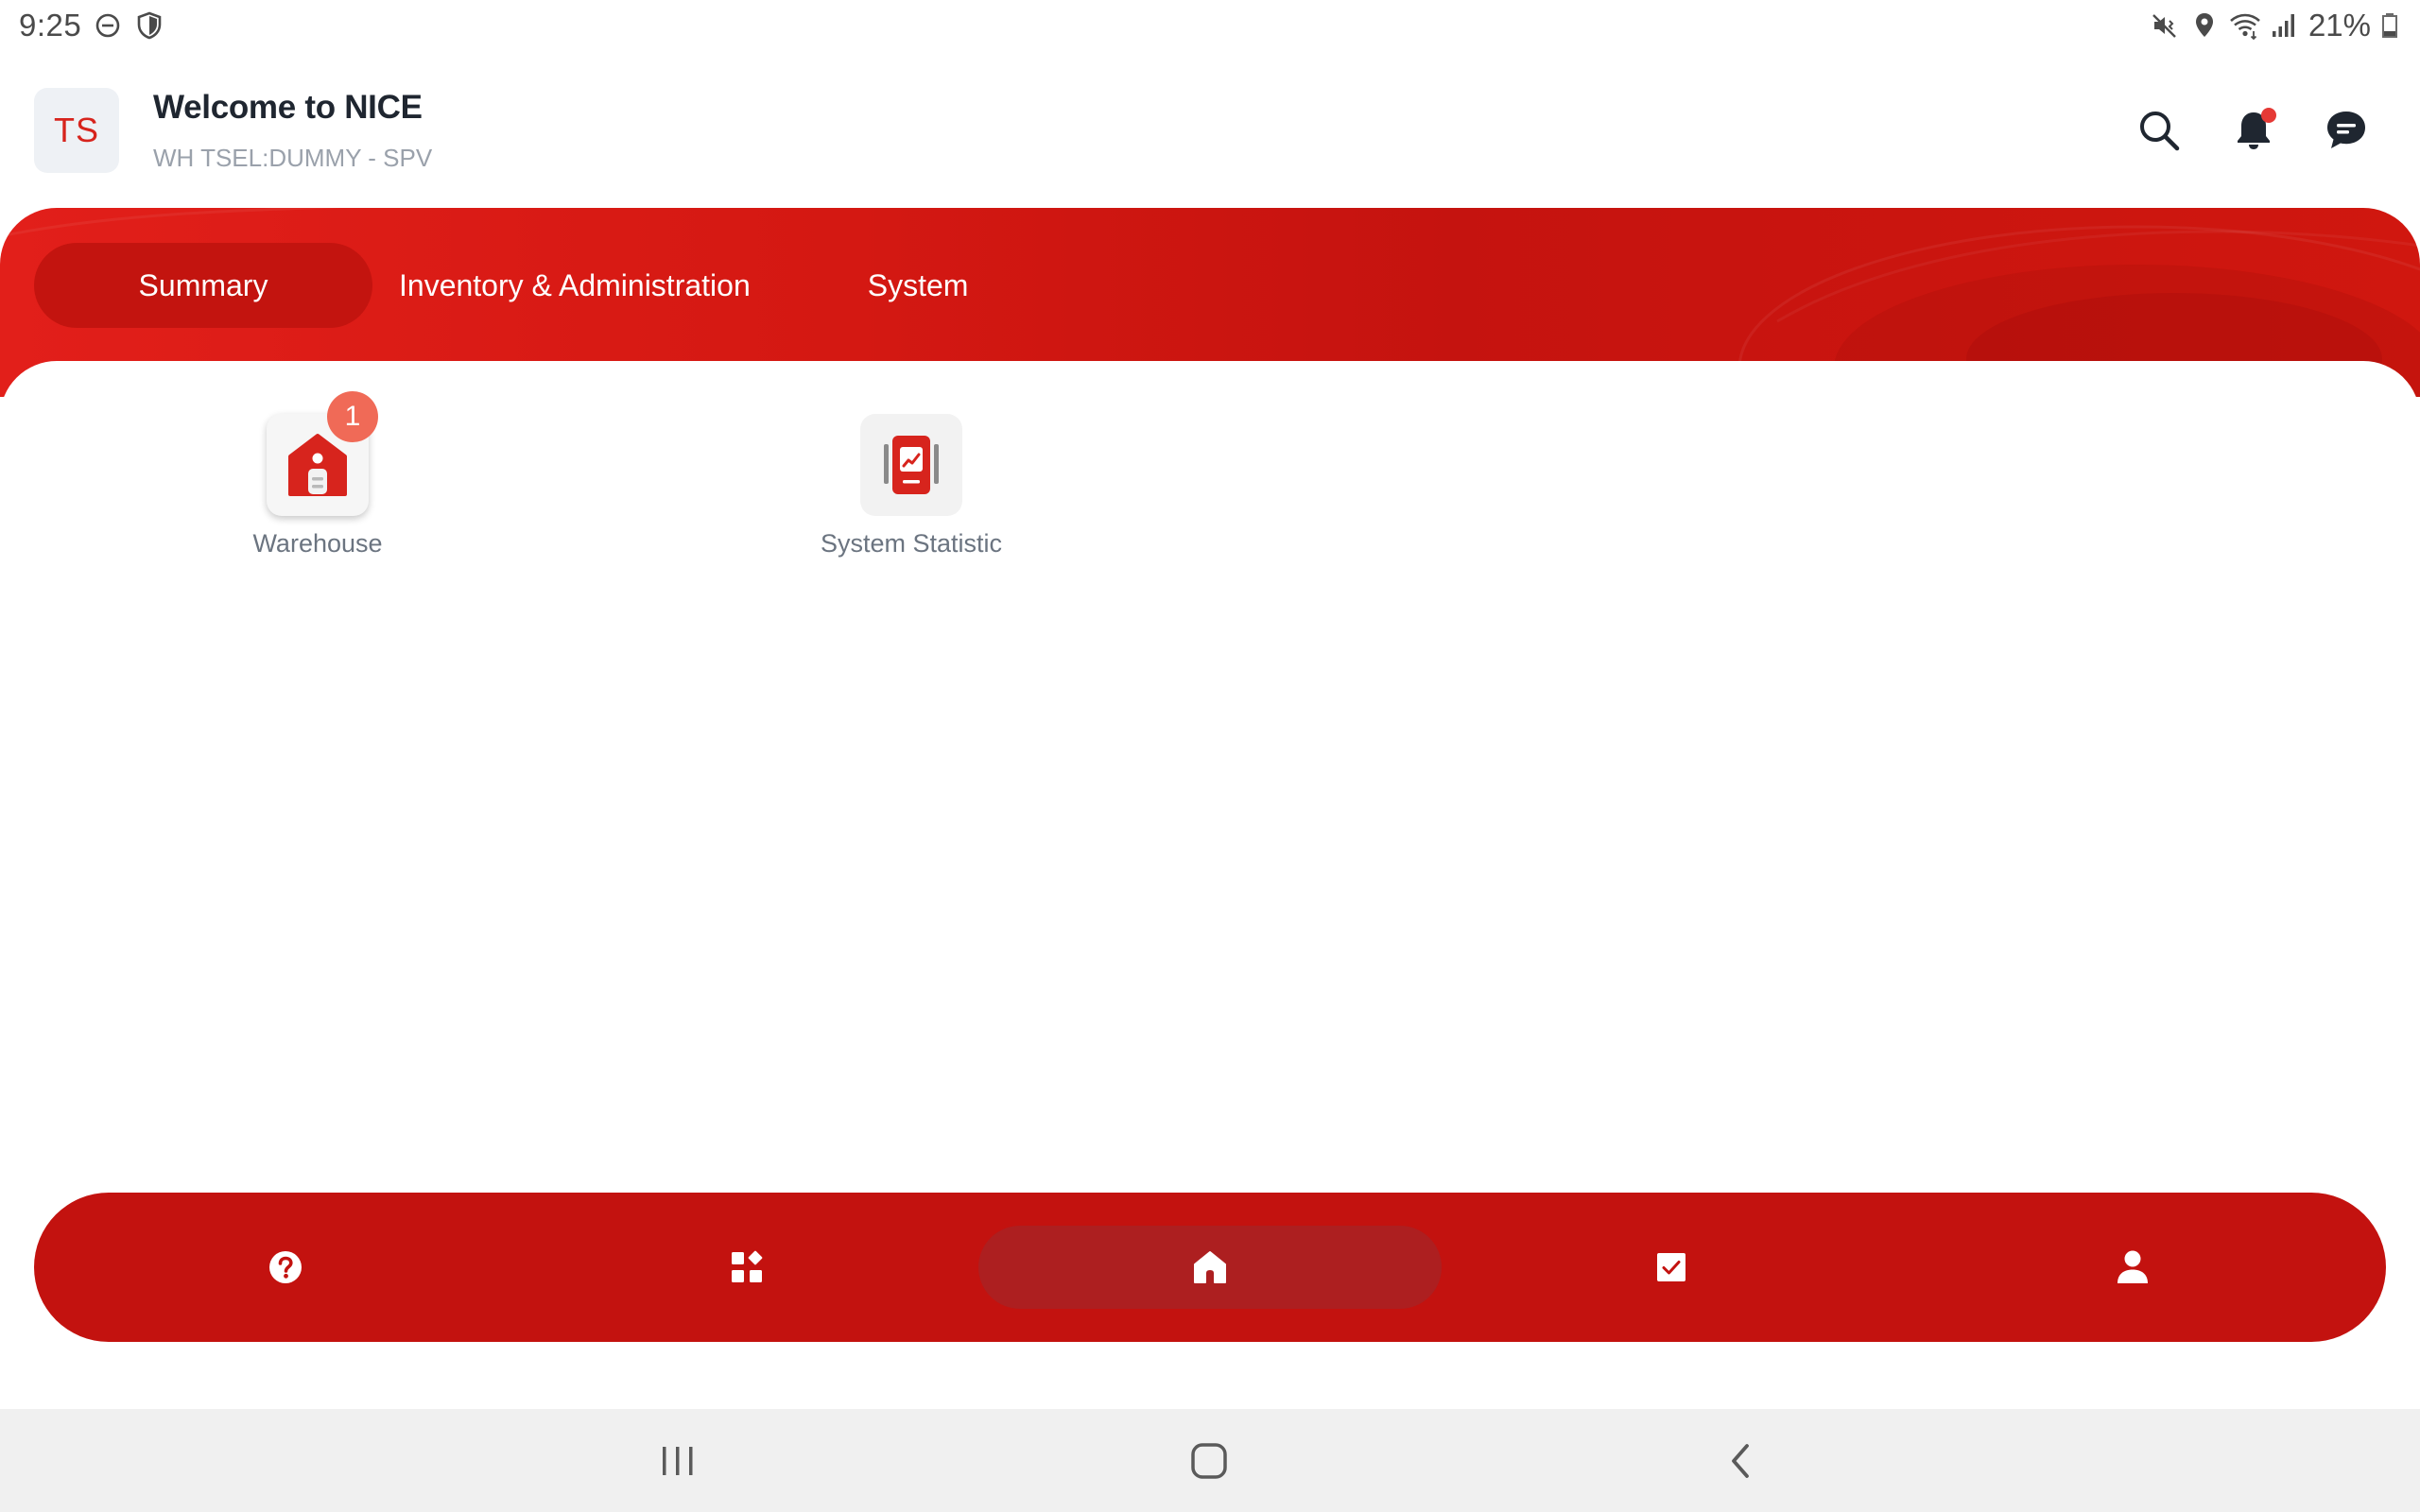  Describe the element at coordinates (2159, 130) in the screenshot. I see `search-icon` at that location.